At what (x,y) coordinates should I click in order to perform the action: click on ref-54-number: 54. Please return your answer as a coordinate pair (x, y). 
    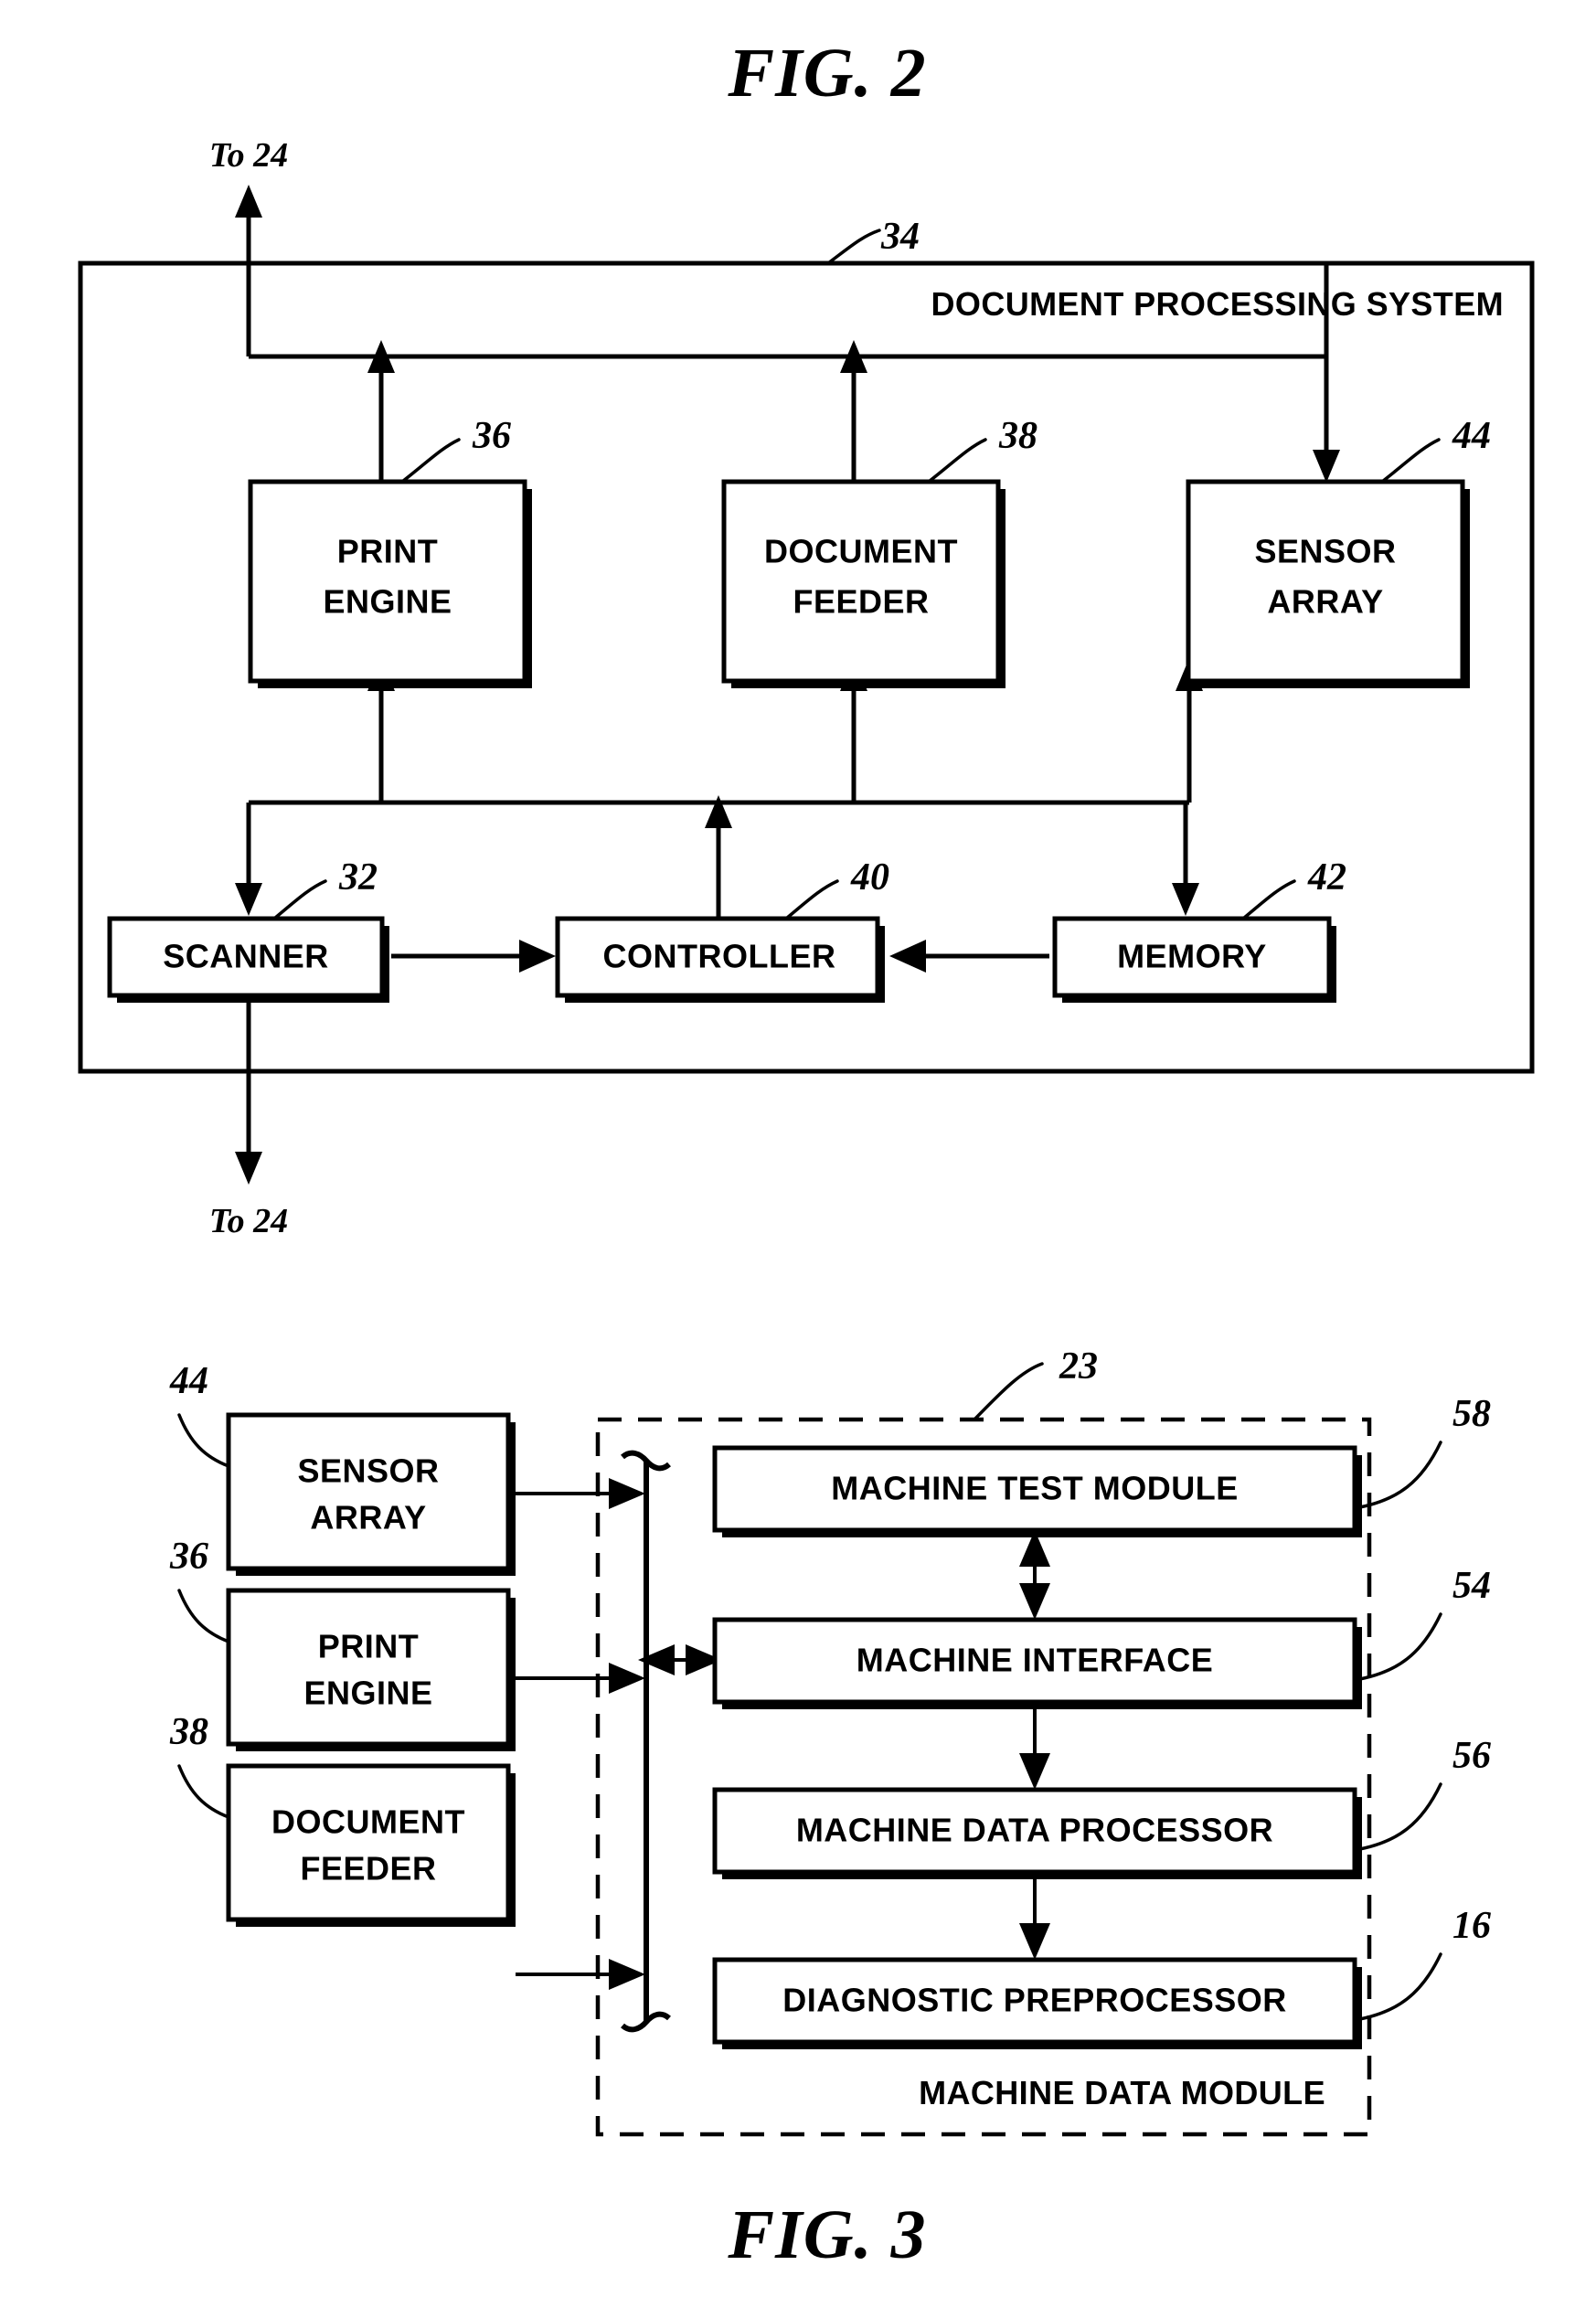
    Looking at the image, I should click on (1471, 1586).